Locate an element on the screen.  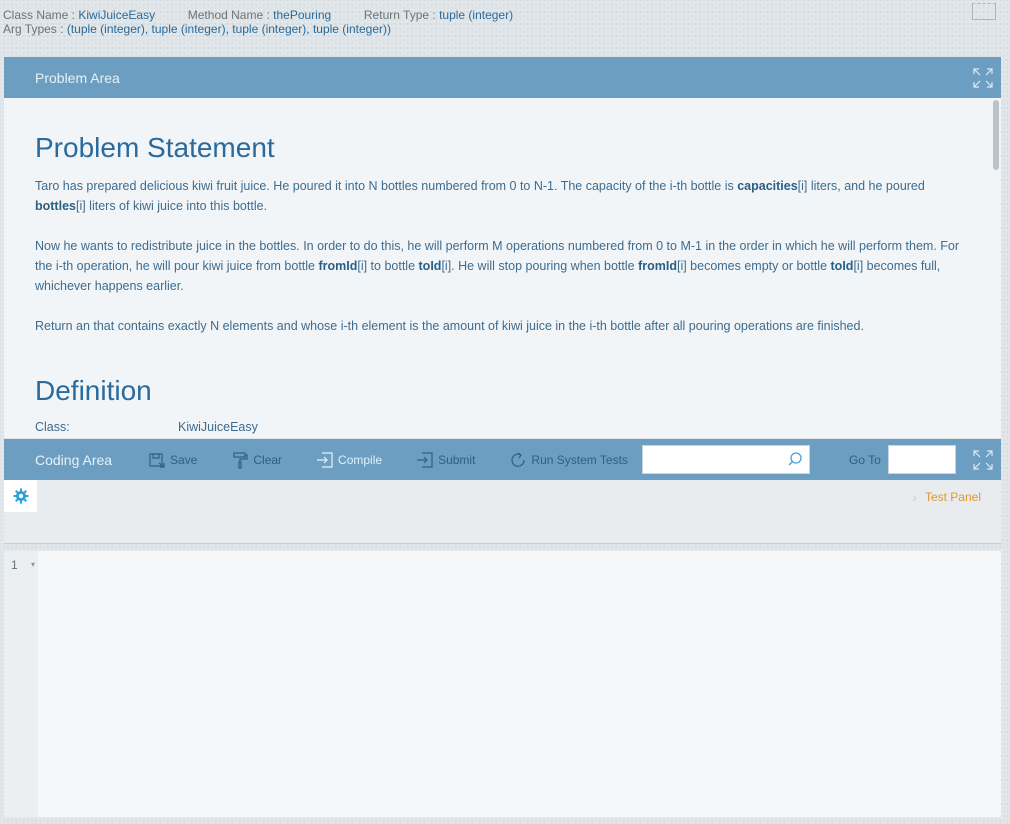
clear-button: Clear is located at coordinates (256, 460).